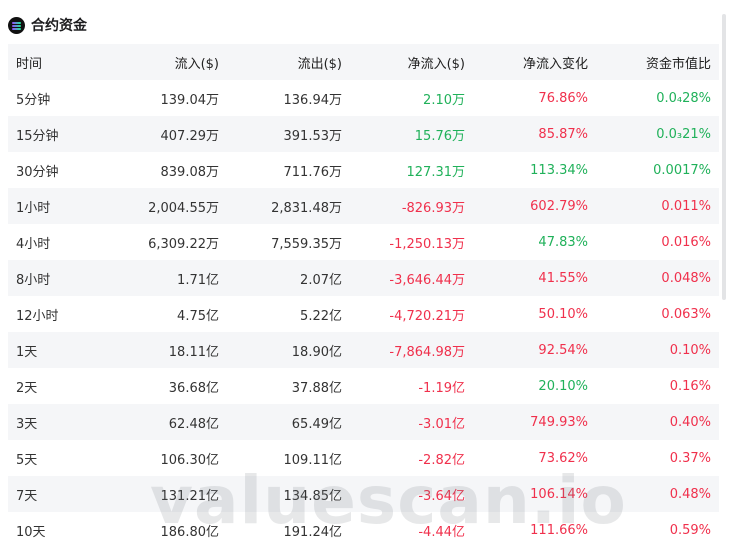 The width and height of the screenshot is (734, 554). I want to click on cell-outflow: 7,559.35万, so click(306, 244).